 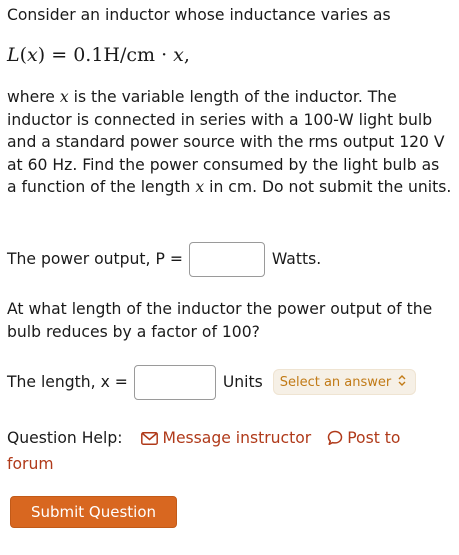 What do you see at coordinates (335, 441) in the screenshot?
I see `speech-bubble-icon` at bounding box center [335, 441].